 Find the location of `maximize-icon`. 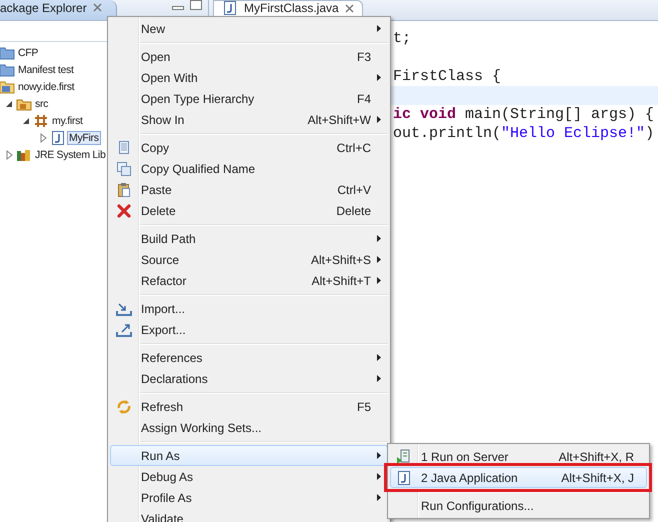

maximize-icon is located at coordinates (196, 5).